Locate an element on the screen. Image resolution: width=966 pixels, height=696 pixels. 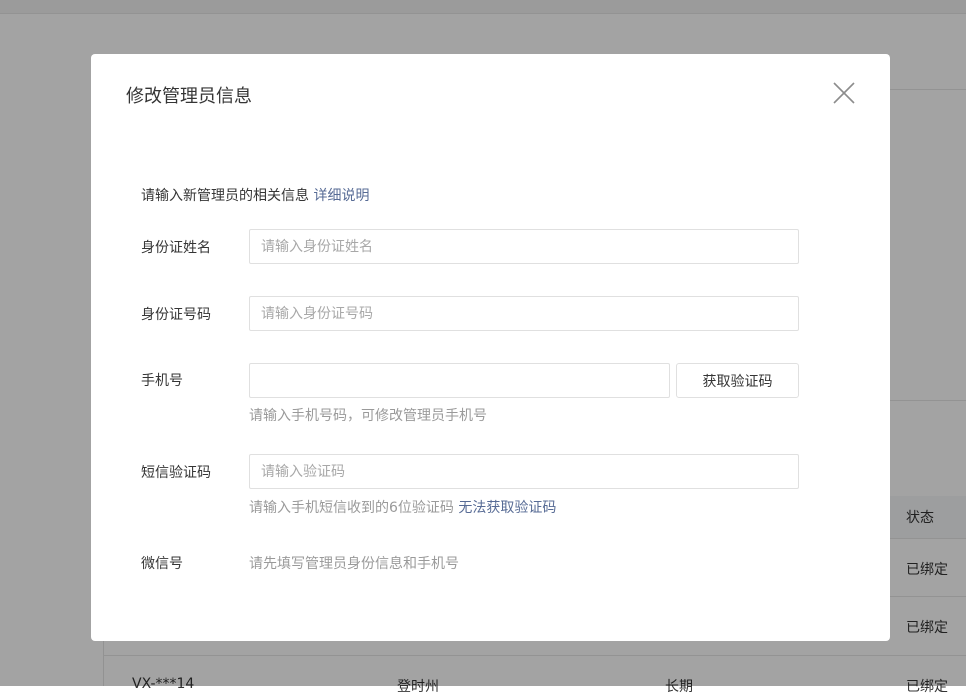
sms-code-hint: 请输入手机短信收到的6位验证码 无法获取验证码 is located at coordinates (402, 507).